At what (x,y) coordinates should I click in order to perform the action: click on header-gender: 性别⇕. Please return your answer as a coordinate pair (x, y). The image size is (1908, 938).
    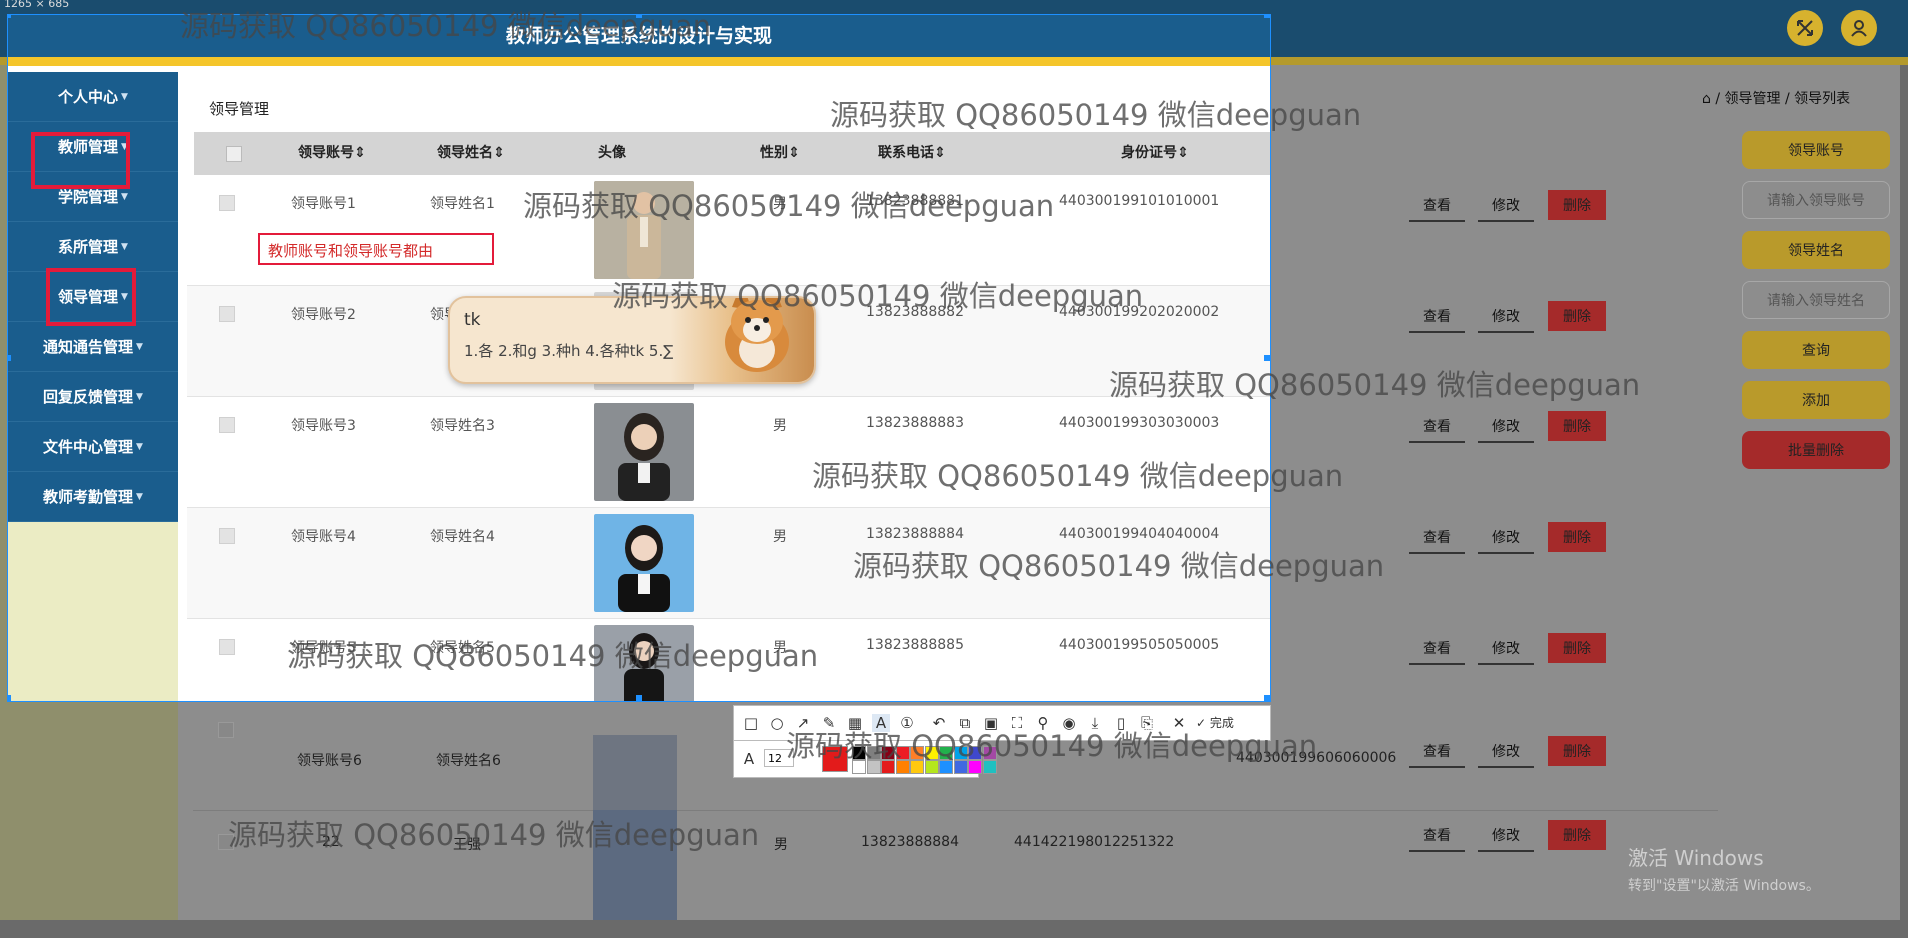
    Looking at the image, I should click on (780, 153).